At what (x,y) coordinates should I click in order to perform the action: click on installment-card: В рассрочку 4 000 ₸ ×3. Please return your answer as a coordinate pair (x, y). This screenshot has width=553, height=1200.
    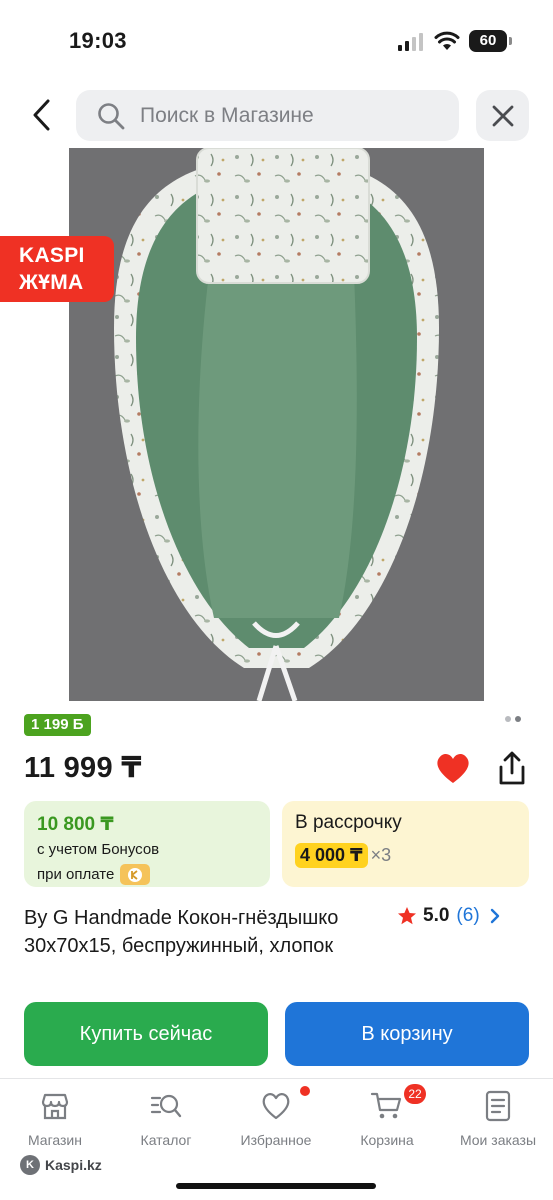
    Looking at the image, I should click on (405, 844).